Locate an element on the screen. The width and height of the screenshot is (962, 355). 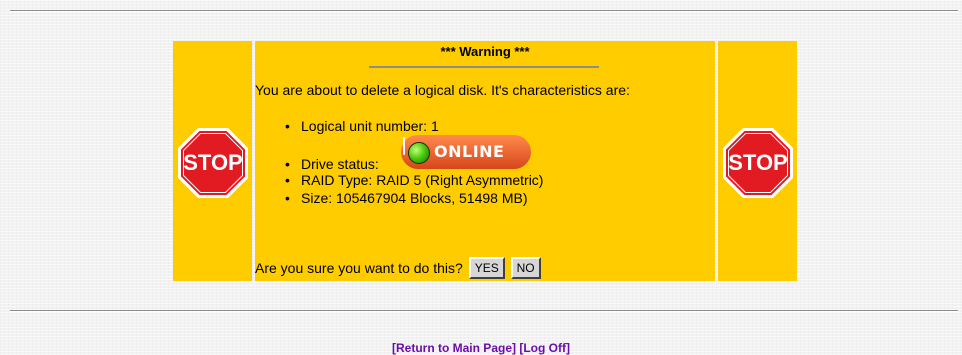
size-text: Size: 105467904 Blocks, 51498 MB) is located at coordinates (414, 198).